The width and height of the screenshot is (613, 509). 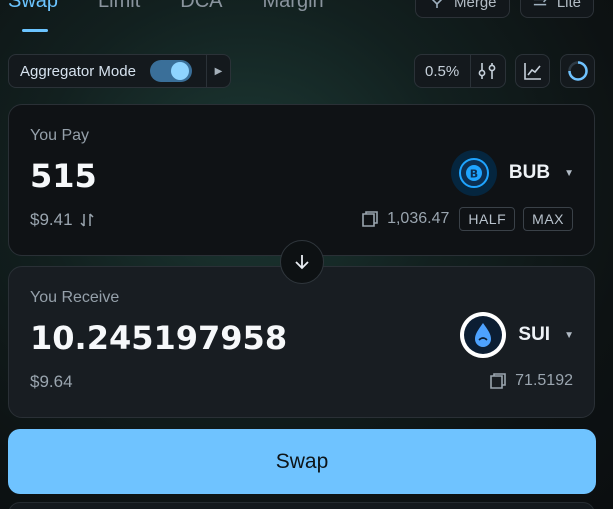 I want to click on chart-button, so click(x=532, y=71).